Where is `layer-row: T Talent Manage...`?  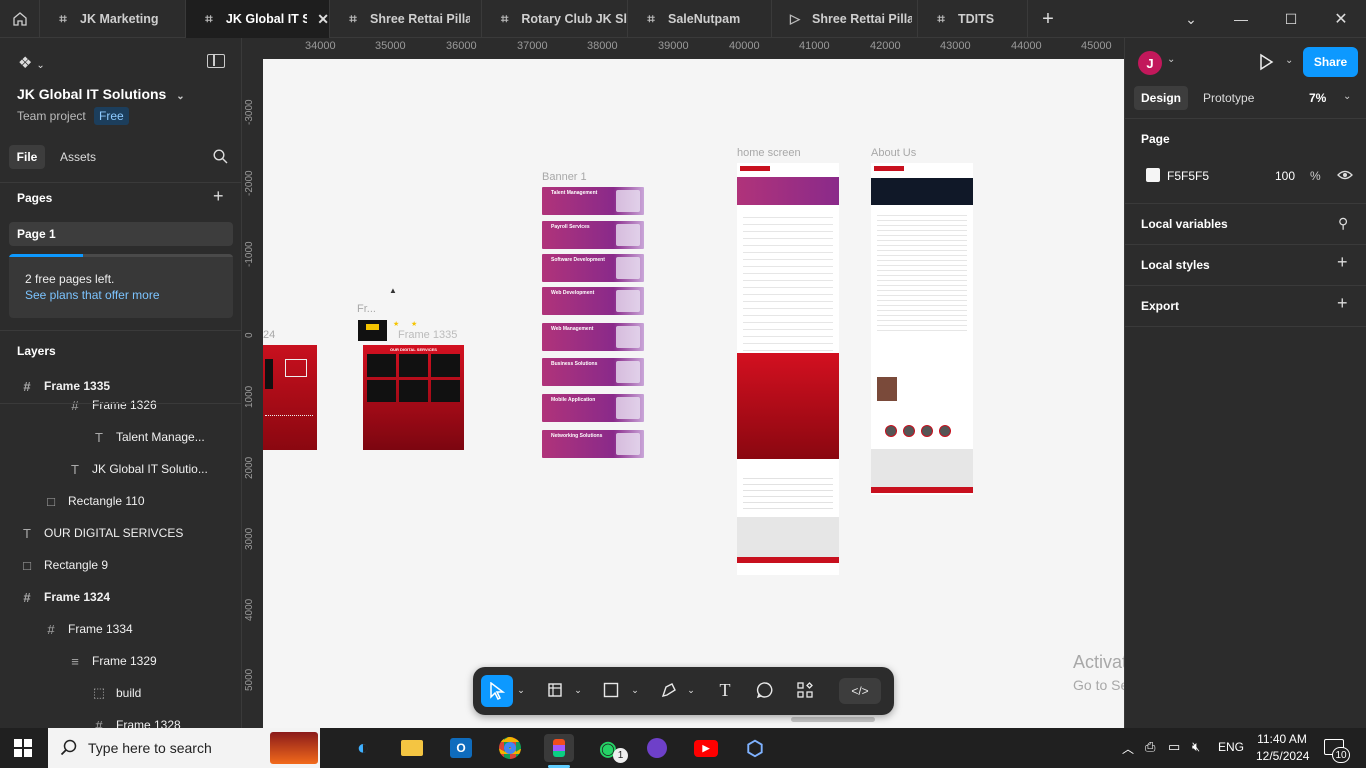 layer-row: T Talent Manage... is located at coordinates (120, 437).